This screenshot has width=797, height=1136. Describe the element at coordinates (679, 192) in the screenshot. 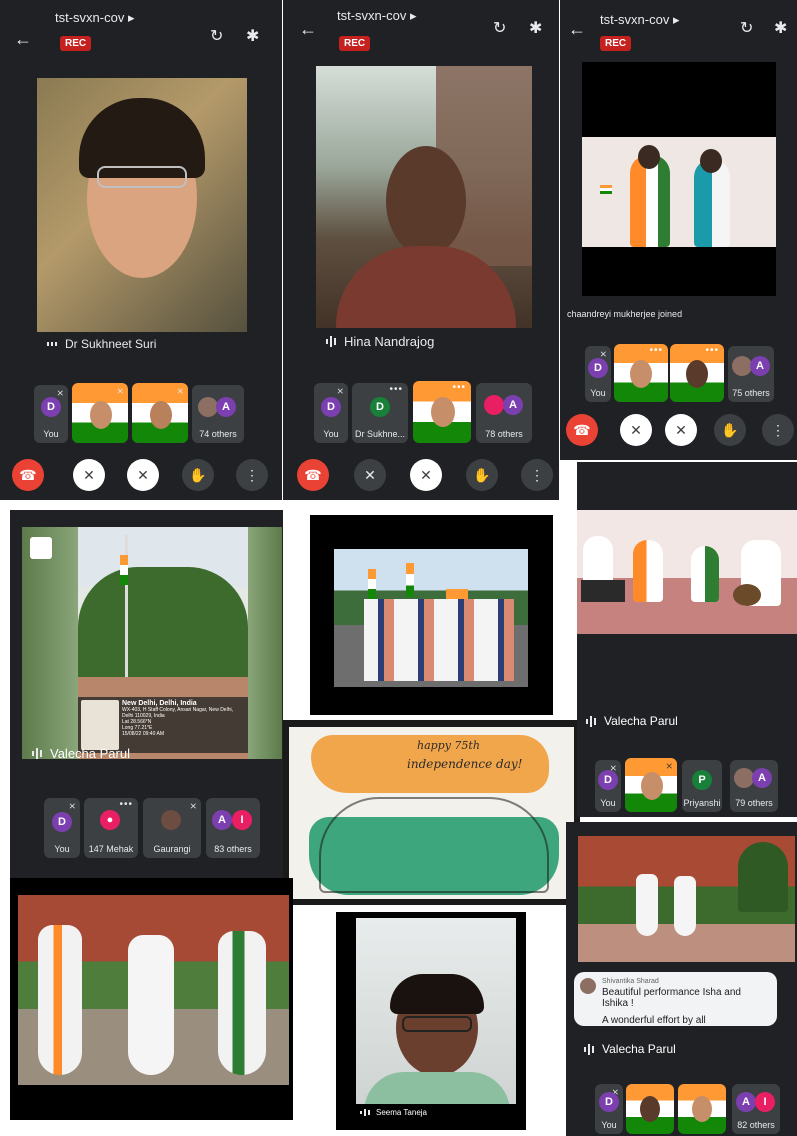

I see `performers-frame` at that location.